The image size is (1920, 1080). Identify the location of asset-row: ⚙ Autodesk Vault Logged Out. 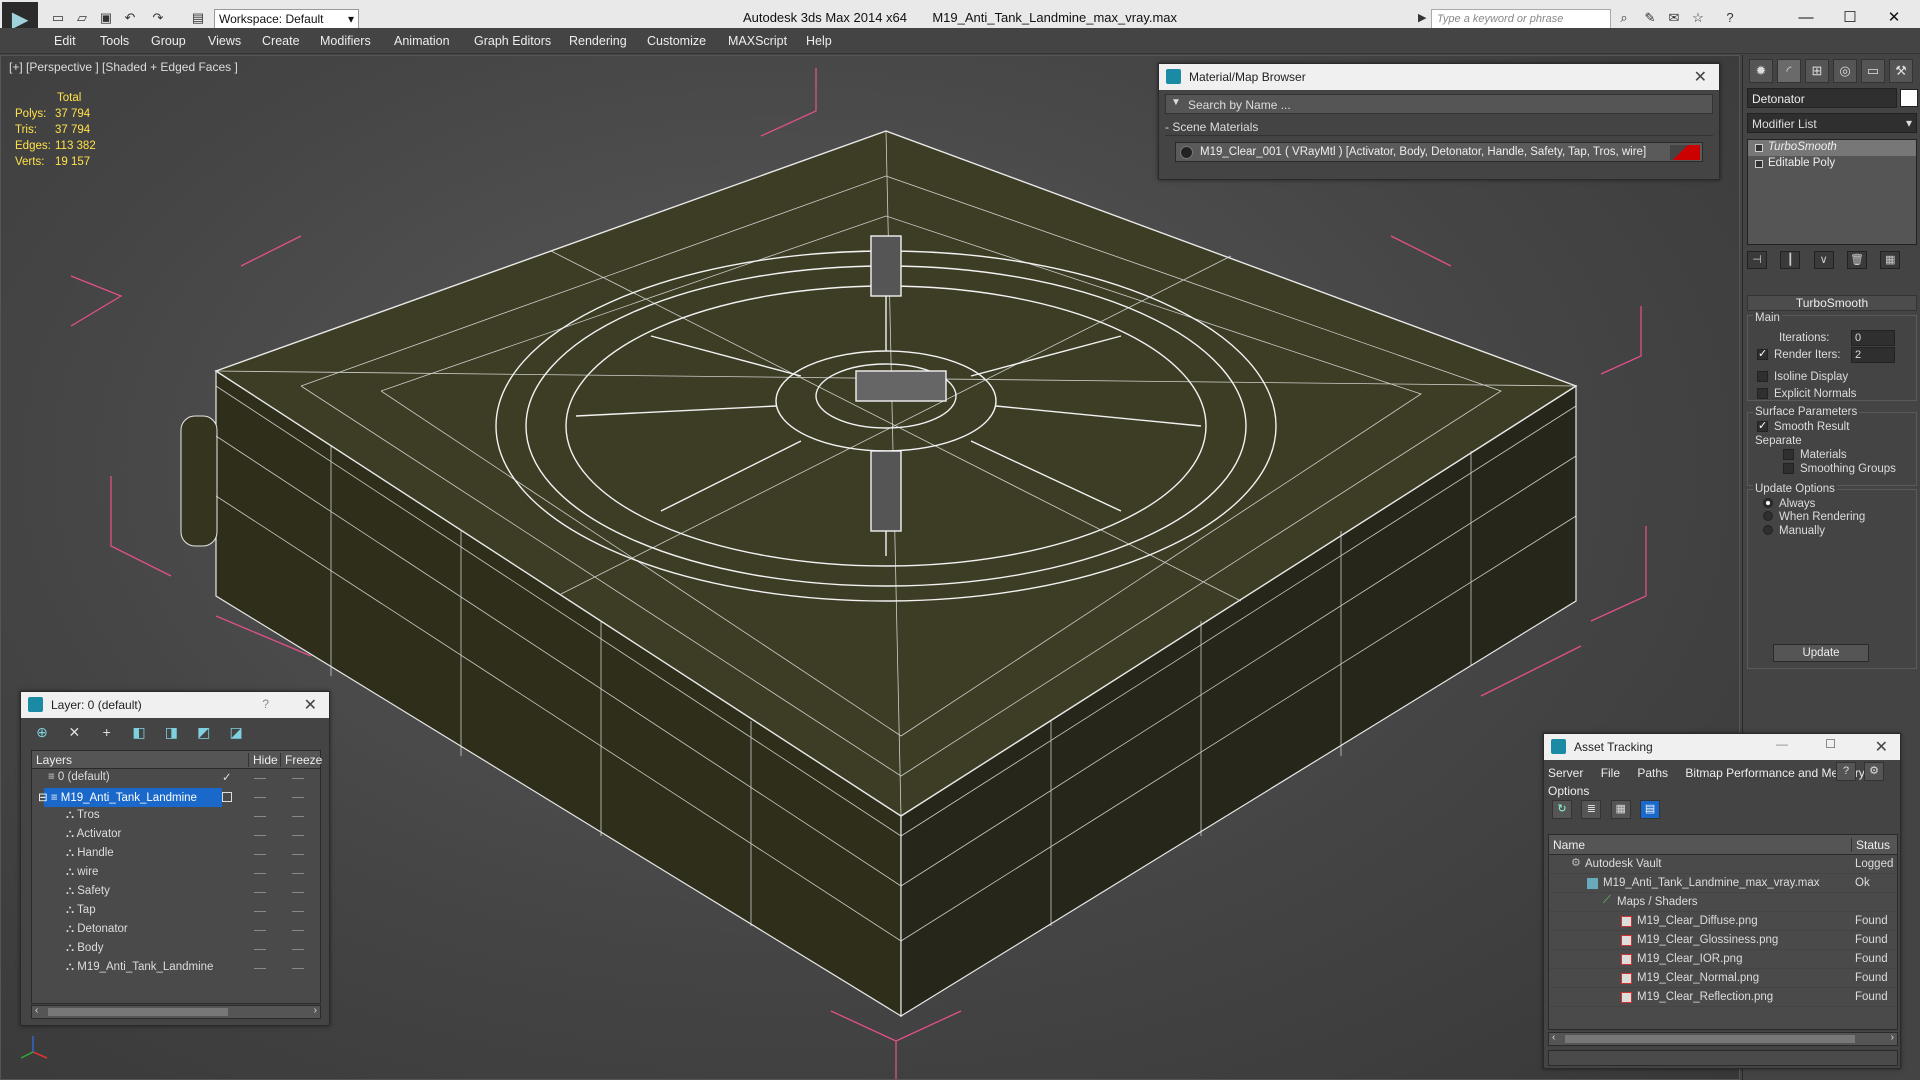
(1723, 864).